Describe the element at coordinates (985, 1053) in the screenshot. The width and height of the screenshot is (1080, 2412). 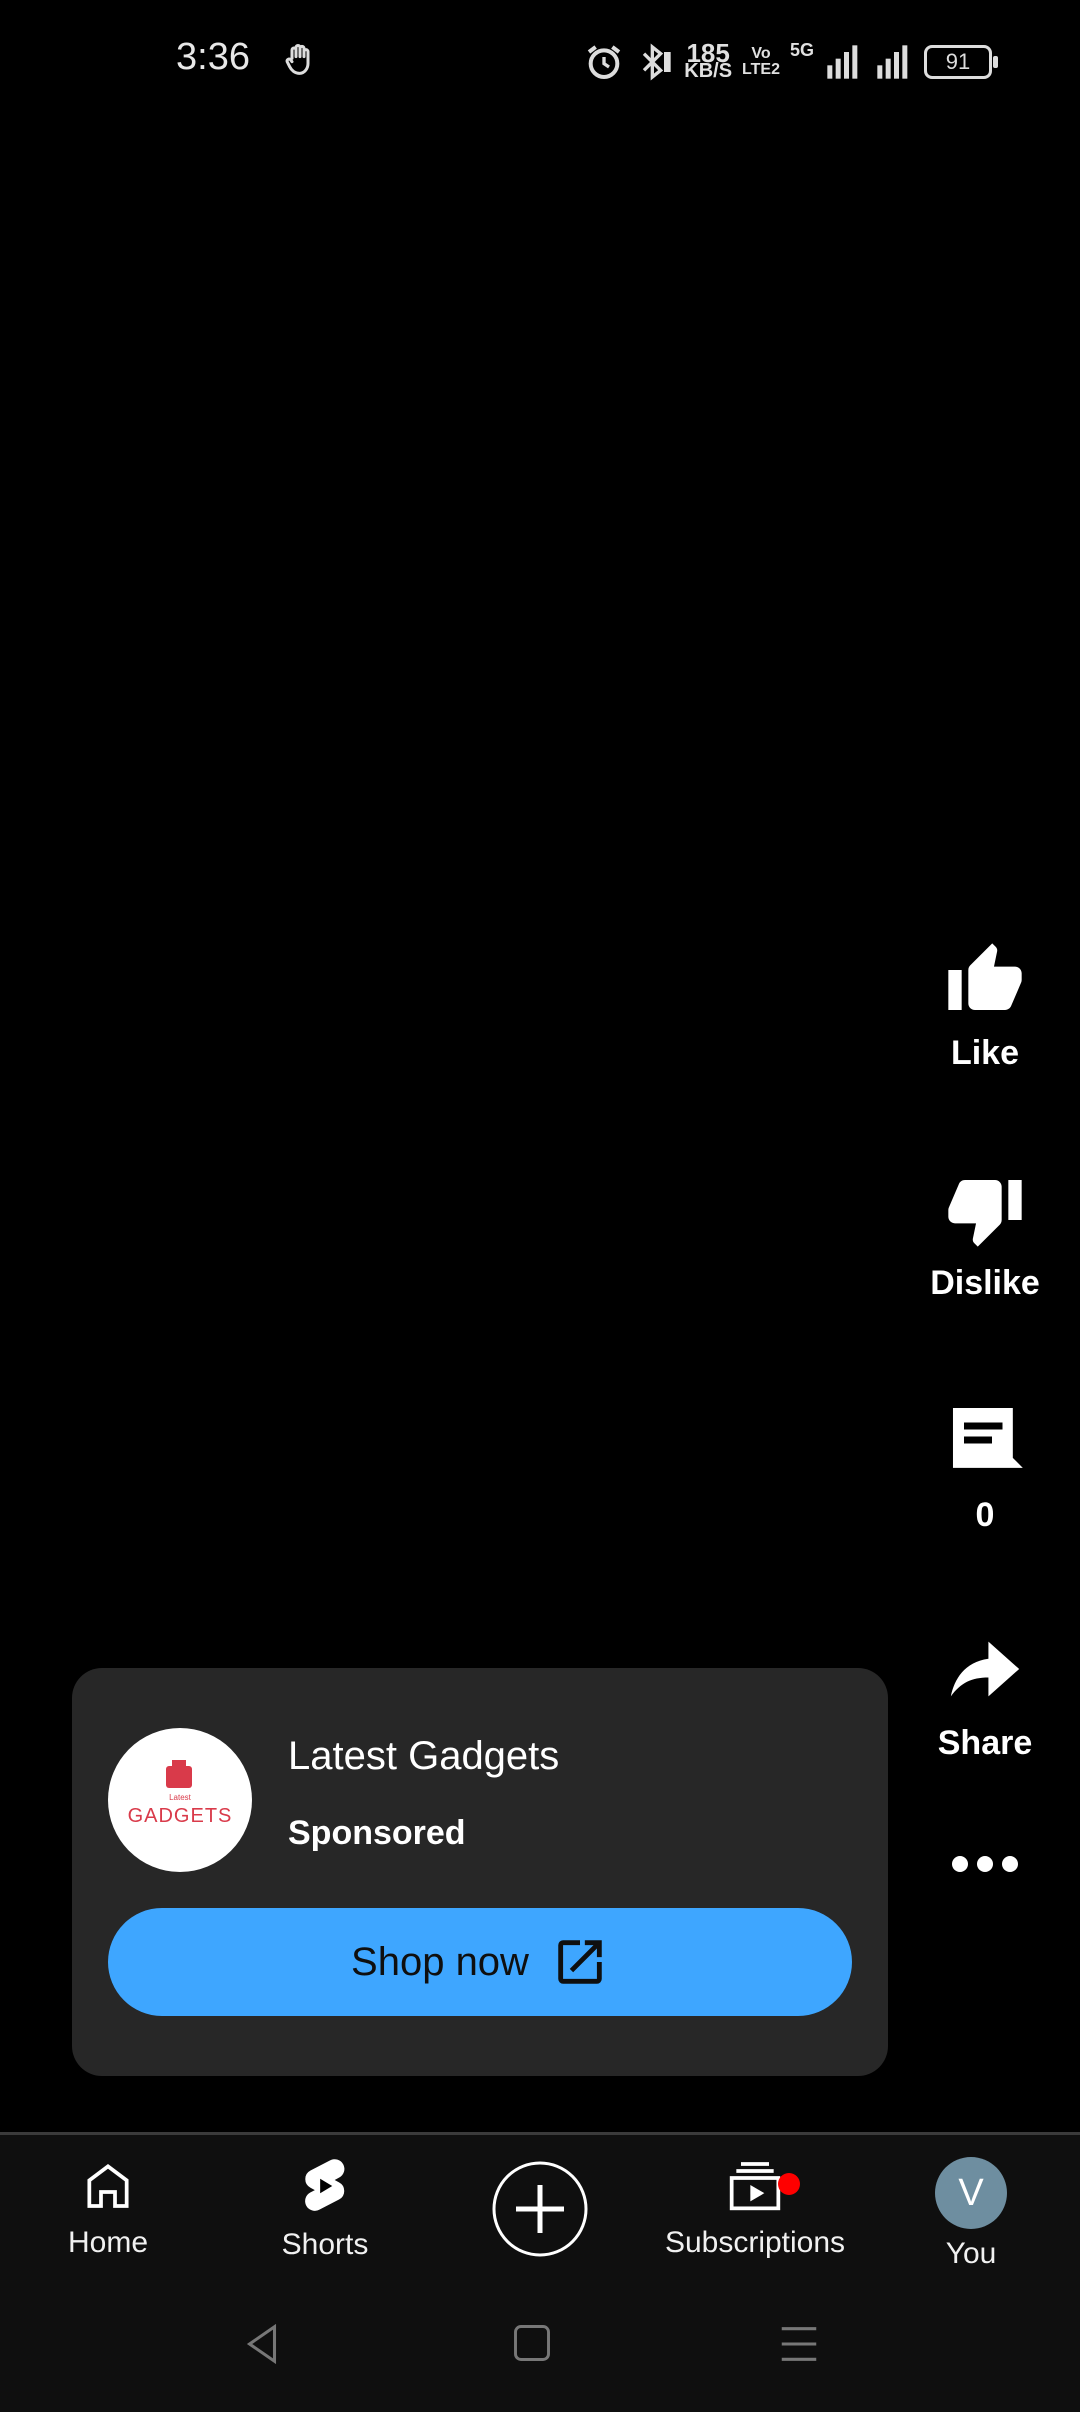
I see `like-label: Like` at that location.